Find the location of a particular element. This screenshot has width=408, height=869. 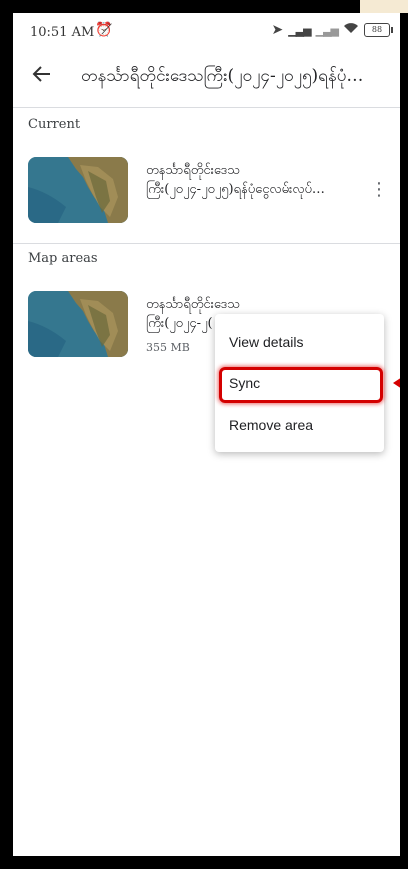

map-area-thumbnail is located at coordinates (78, 324).